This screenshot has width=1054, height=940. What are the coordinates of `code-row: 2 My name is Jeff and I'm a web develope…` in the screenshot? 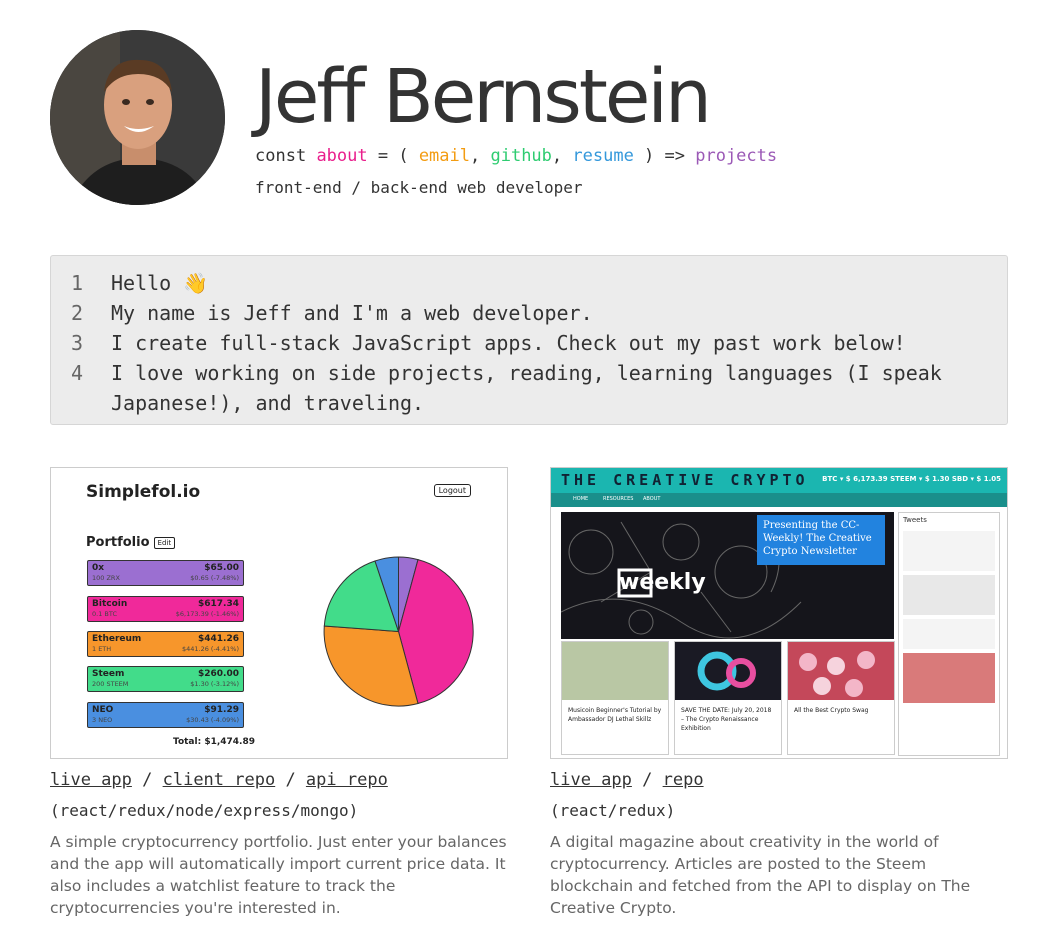 It's located at (529, 313).